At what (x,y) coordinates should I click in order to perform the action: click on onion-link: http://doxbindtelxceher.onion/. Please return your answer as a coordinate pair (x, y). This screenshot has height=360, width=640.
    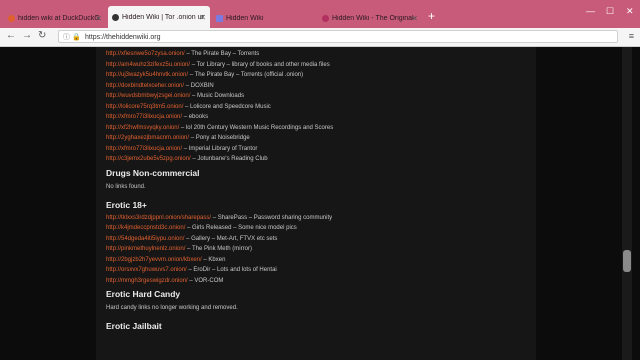
    Looking at the image, I should click on (145, 86).